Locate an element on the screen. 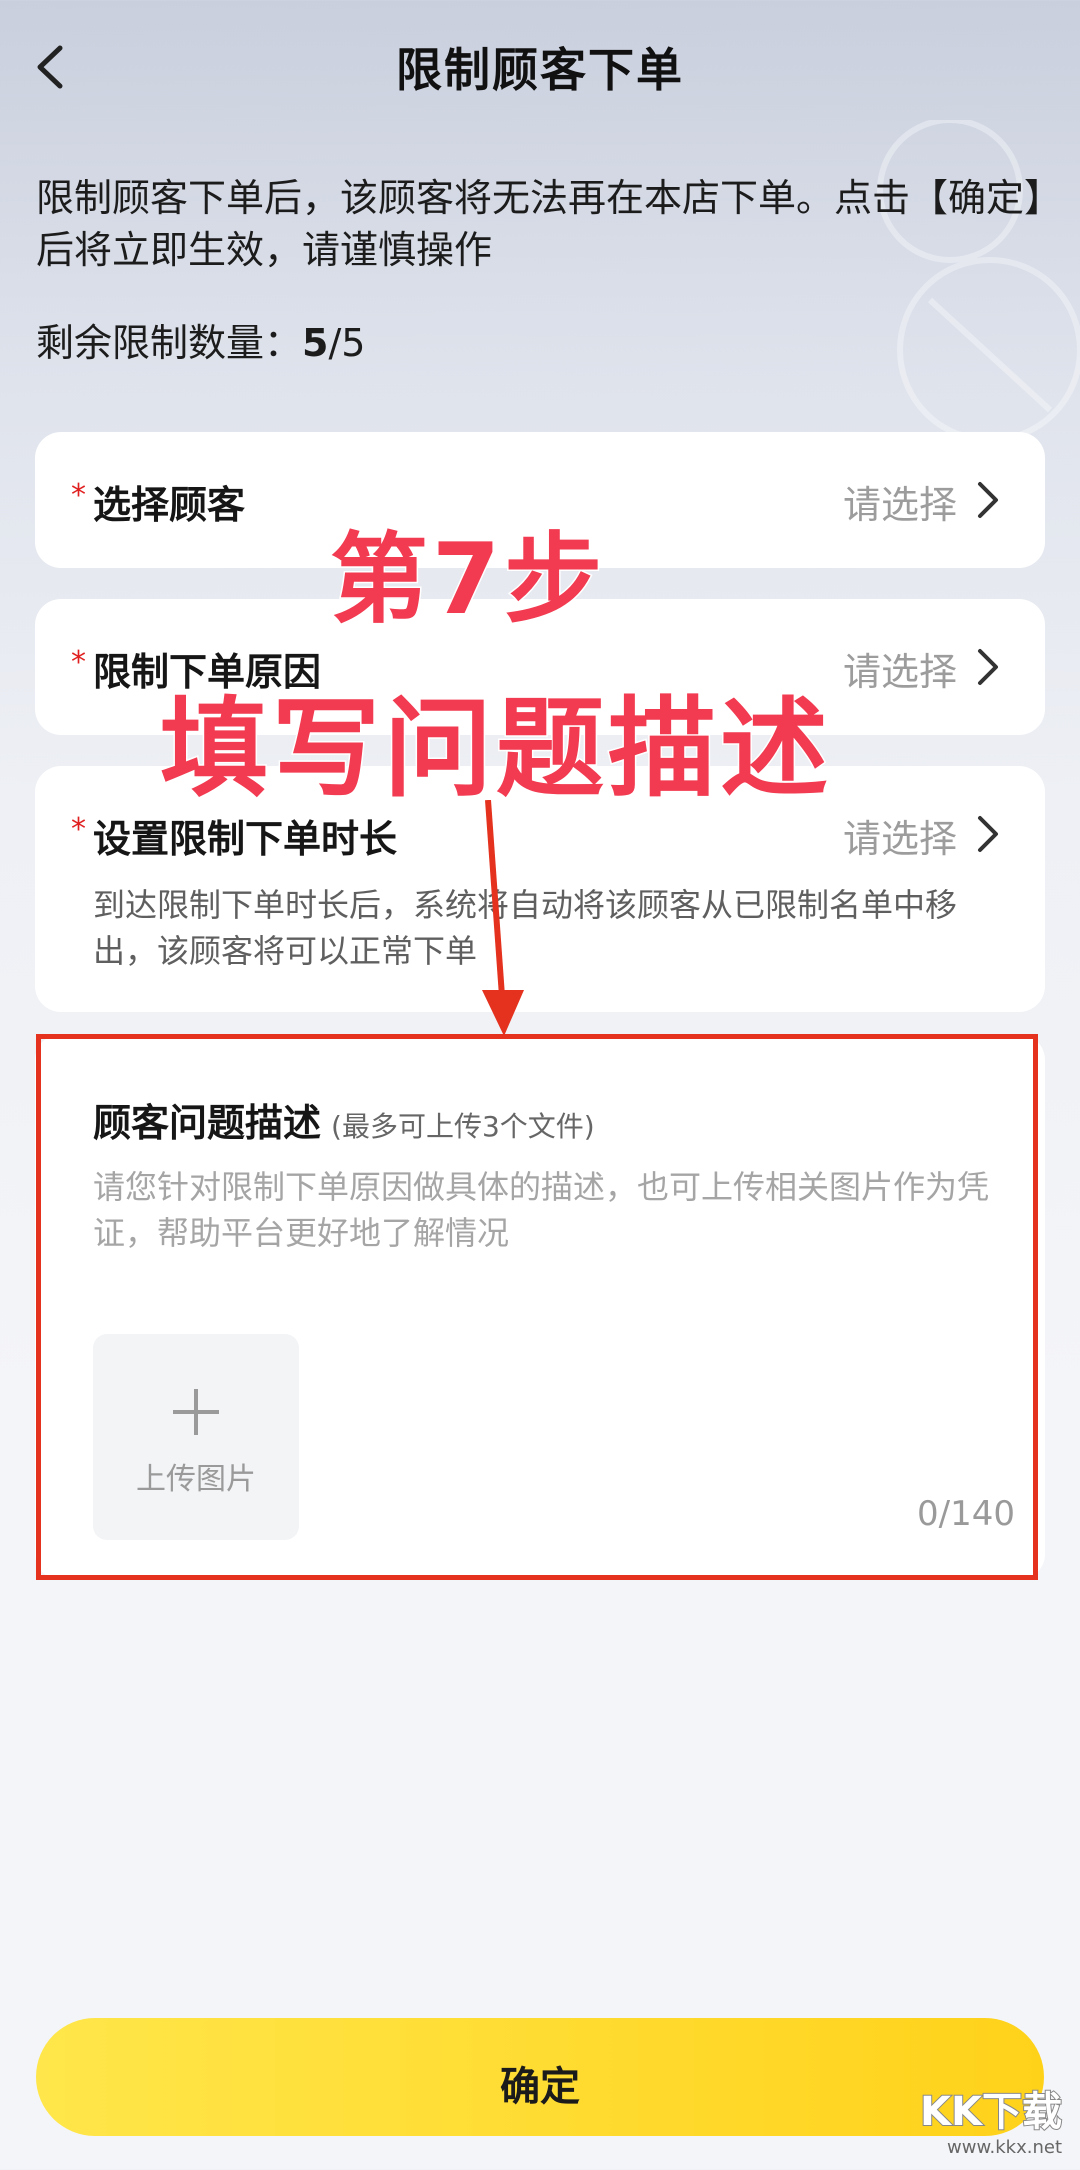 The width and height of the screenshot is (1080, 2170). annotation-instruction: 填写问题描述 is located at coordinates (495, 750).